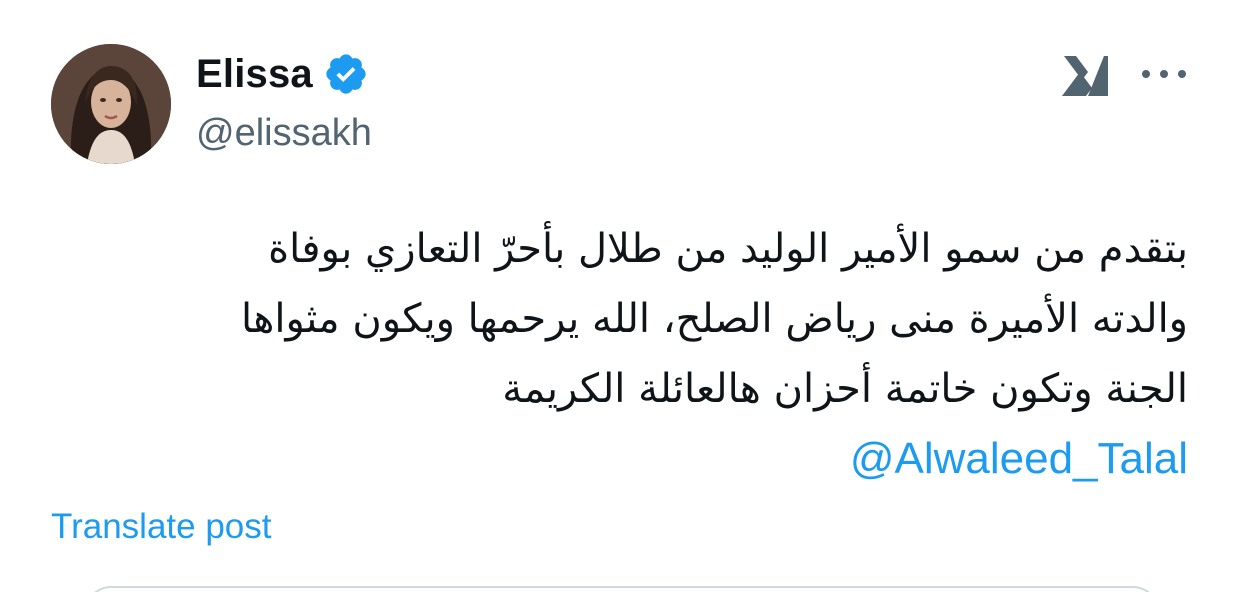 Image resolution: width=1242 pixels, height=592 pixels. I want to click on author-name-row: Elissa, so click(282, 74).